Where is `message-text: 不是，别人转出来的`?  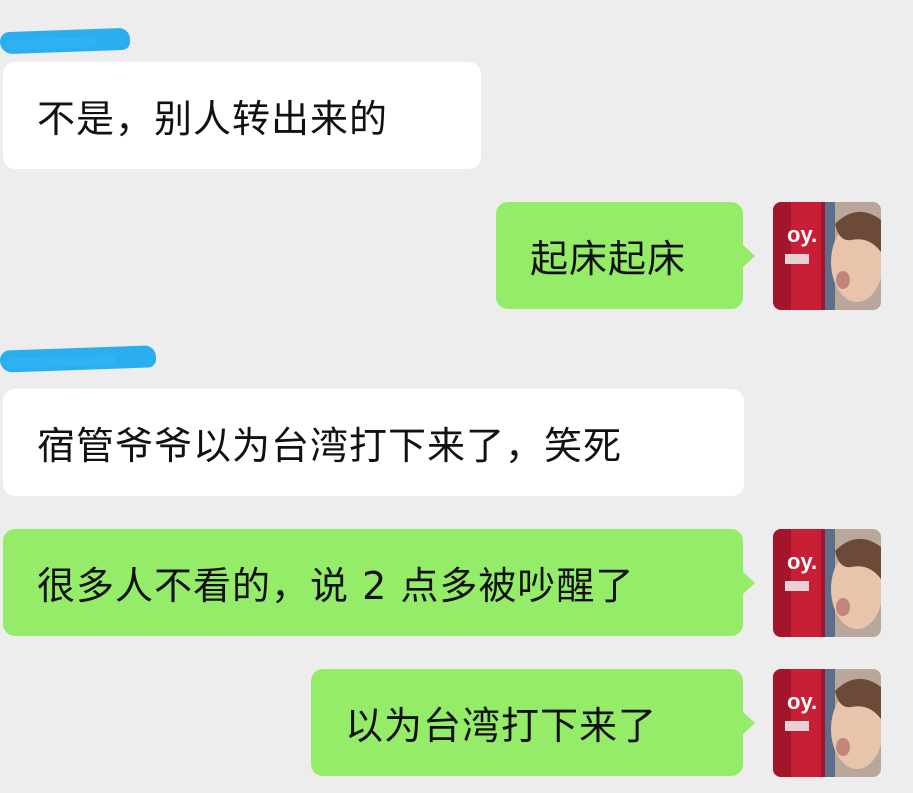 message-text: 不是，别人转出来的 is located at coordinates (213, 119).